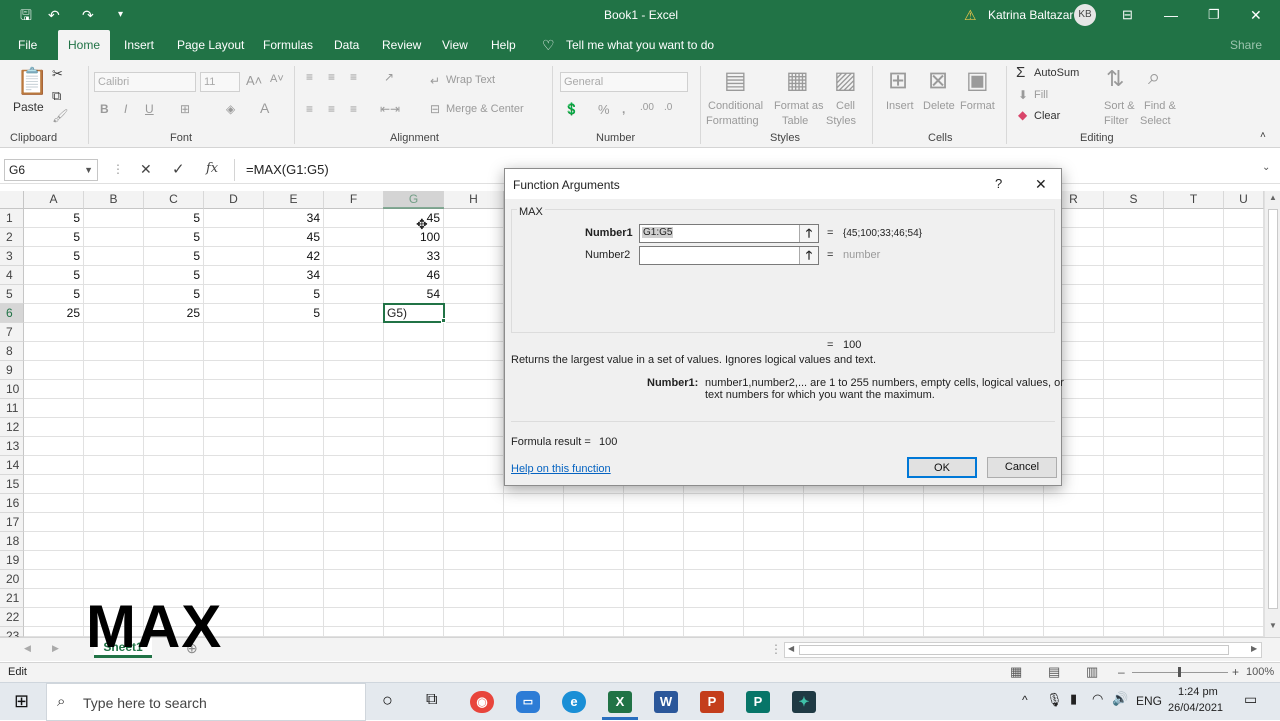 The width and height of the screenshot is (1280, 721). I want to click on shrink-font-icon: A˅, so click(277, 79).